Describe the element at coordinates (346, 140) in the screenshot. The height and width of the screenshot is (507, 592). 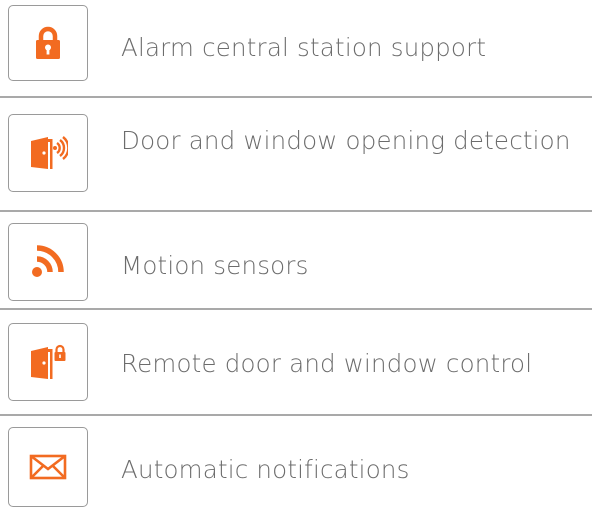
I see `feature-label: Door and window opening detection` at that location.